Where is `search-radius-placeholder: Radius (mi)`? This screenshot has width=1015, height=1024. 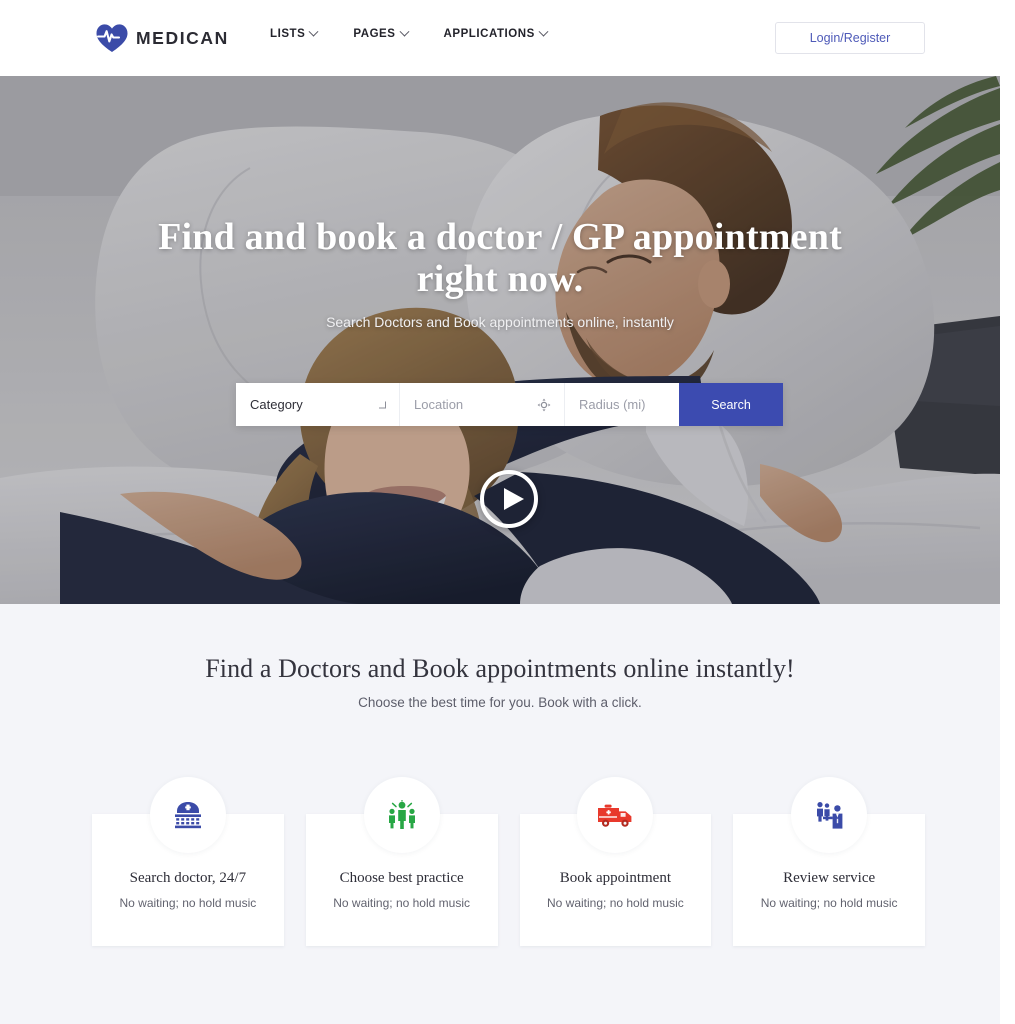 search-radius-placeholder: Radius (mi) is located at coordinates (612, 404).